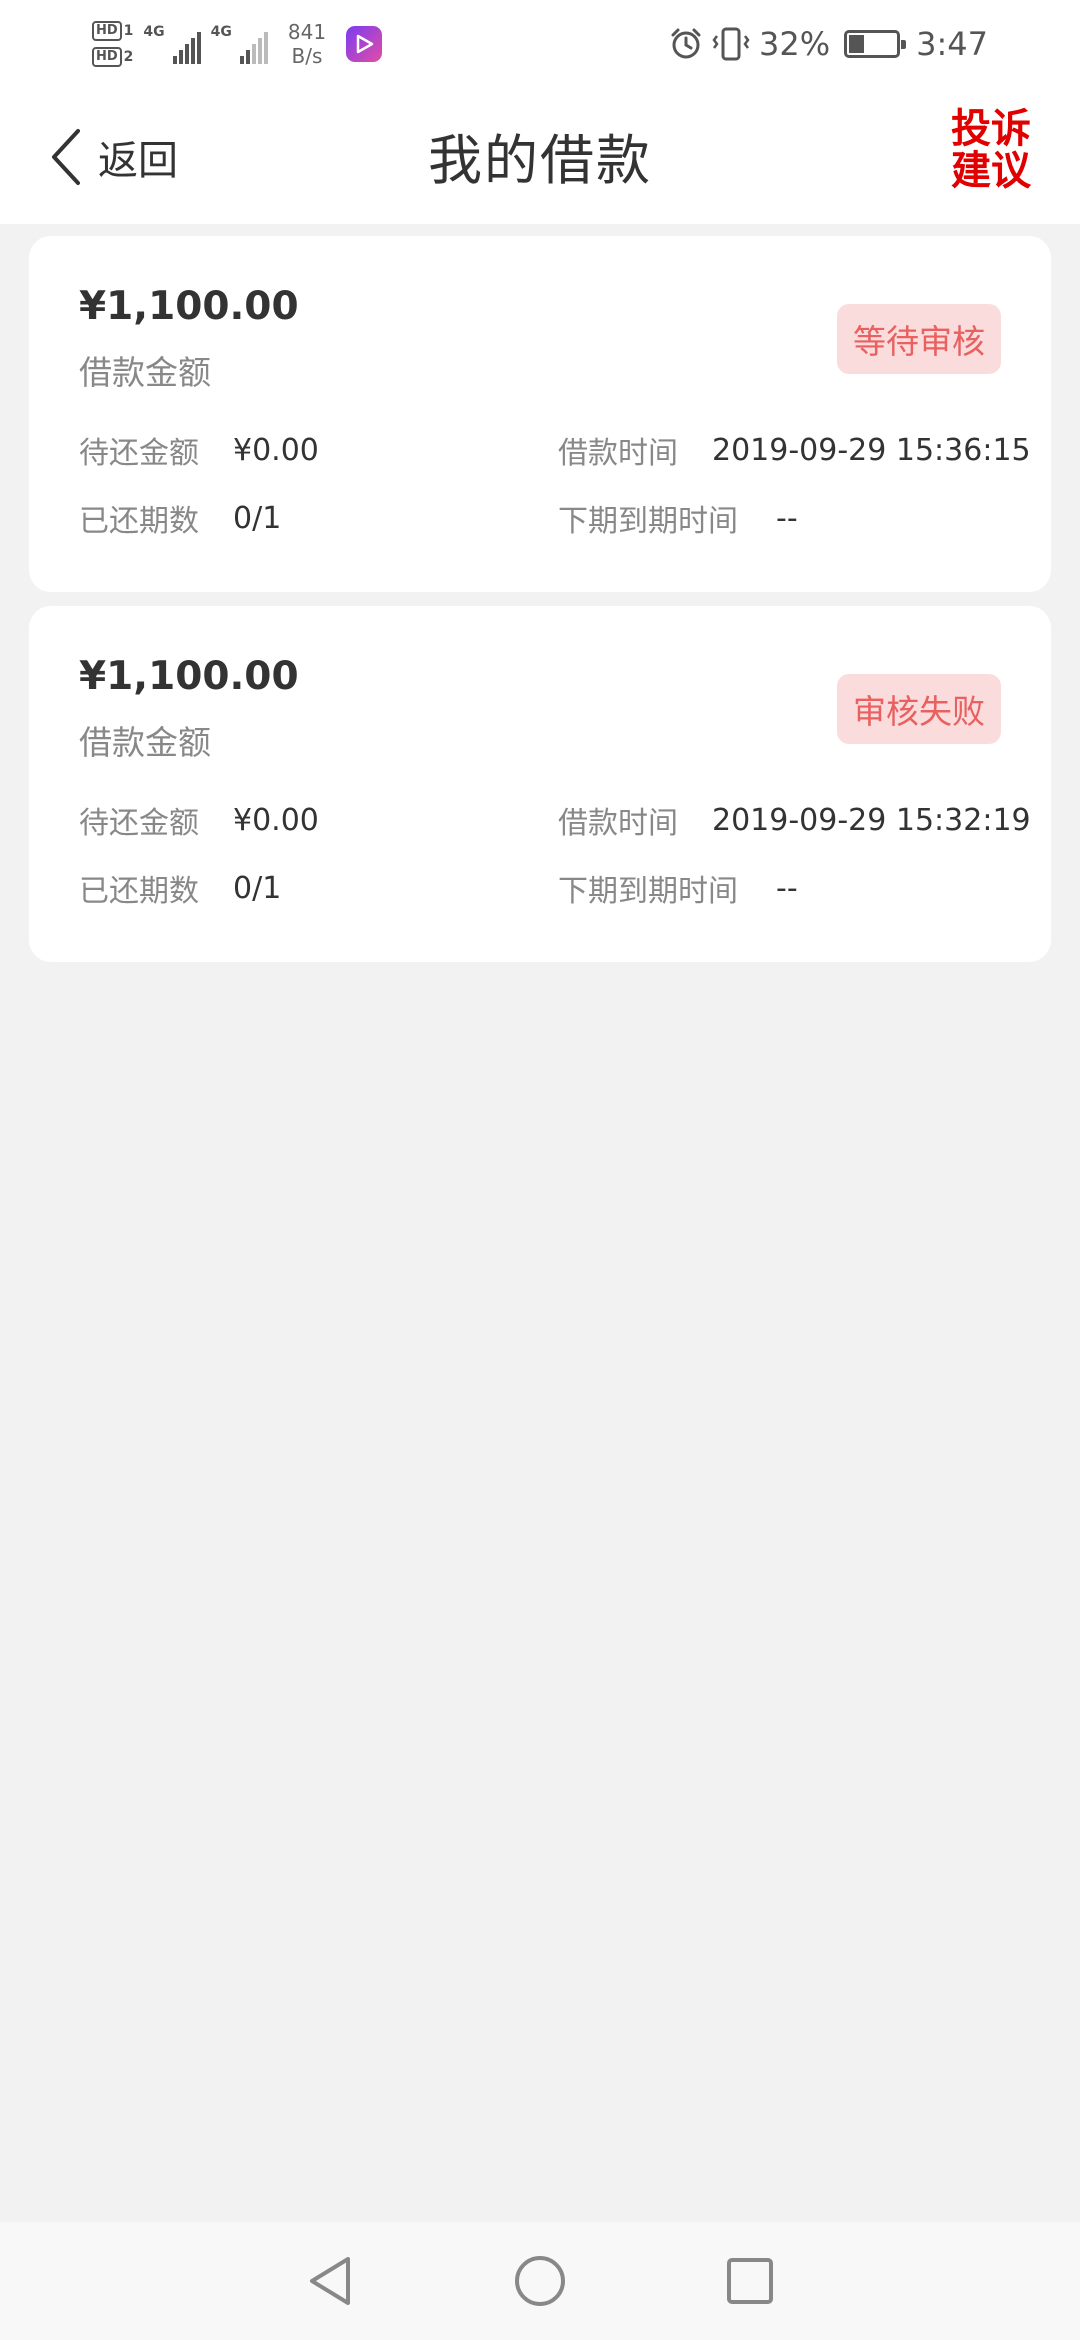 The height and width of the screenshot is (2340, 1080). I want to click on signal-bars-2-icon, so click(253, 48).